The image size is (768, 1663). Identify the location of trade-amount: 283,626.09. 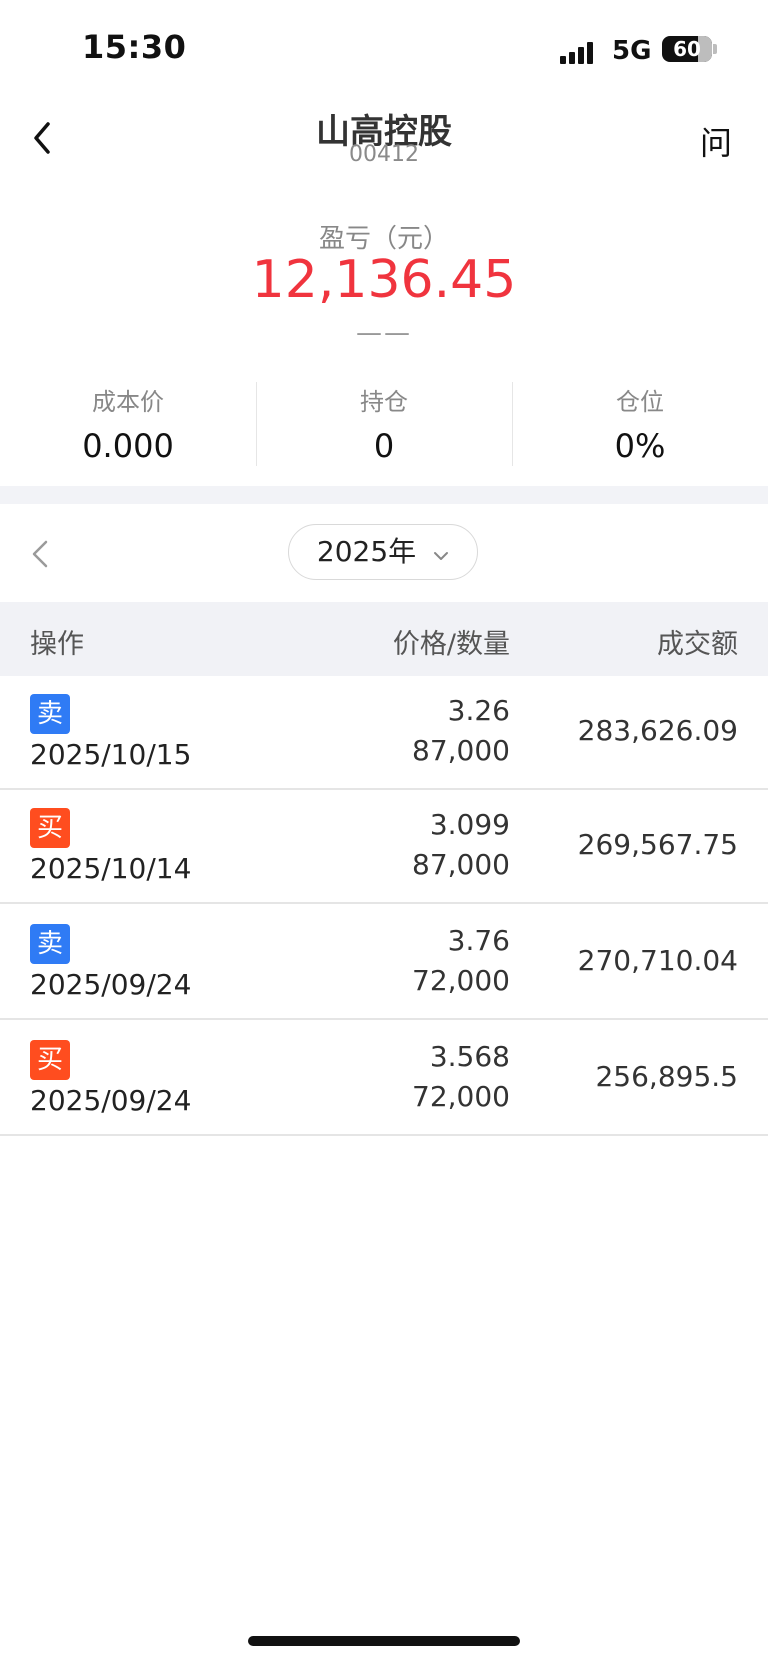
(657, 730).